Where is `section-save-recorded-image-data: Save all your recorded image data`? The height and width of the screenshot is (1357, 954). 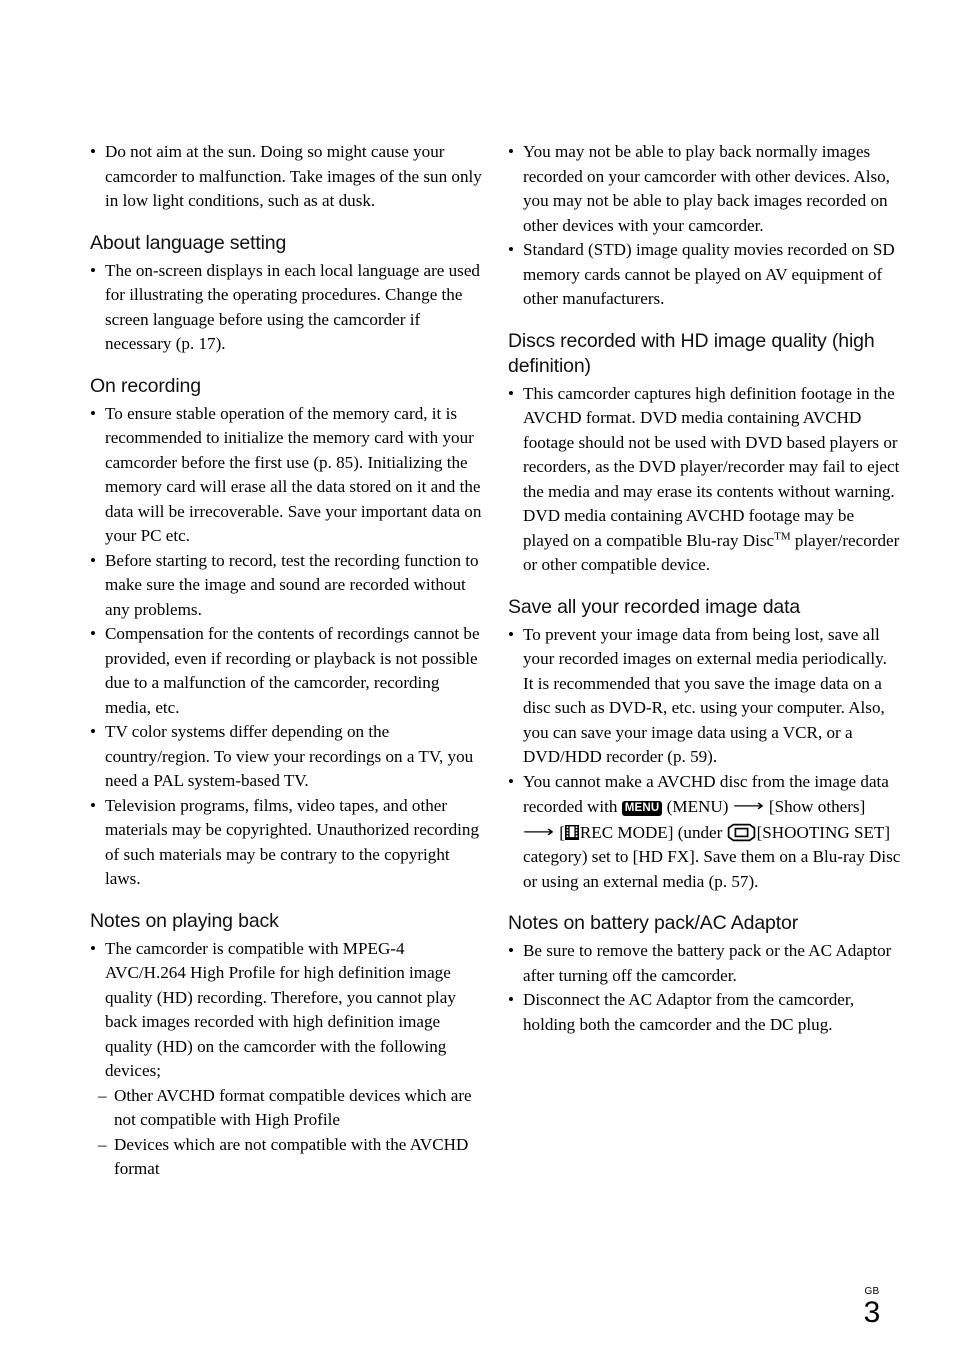
section-save-recorded-image-data: Save all your recorded image data is located at coordinates (704, 607).